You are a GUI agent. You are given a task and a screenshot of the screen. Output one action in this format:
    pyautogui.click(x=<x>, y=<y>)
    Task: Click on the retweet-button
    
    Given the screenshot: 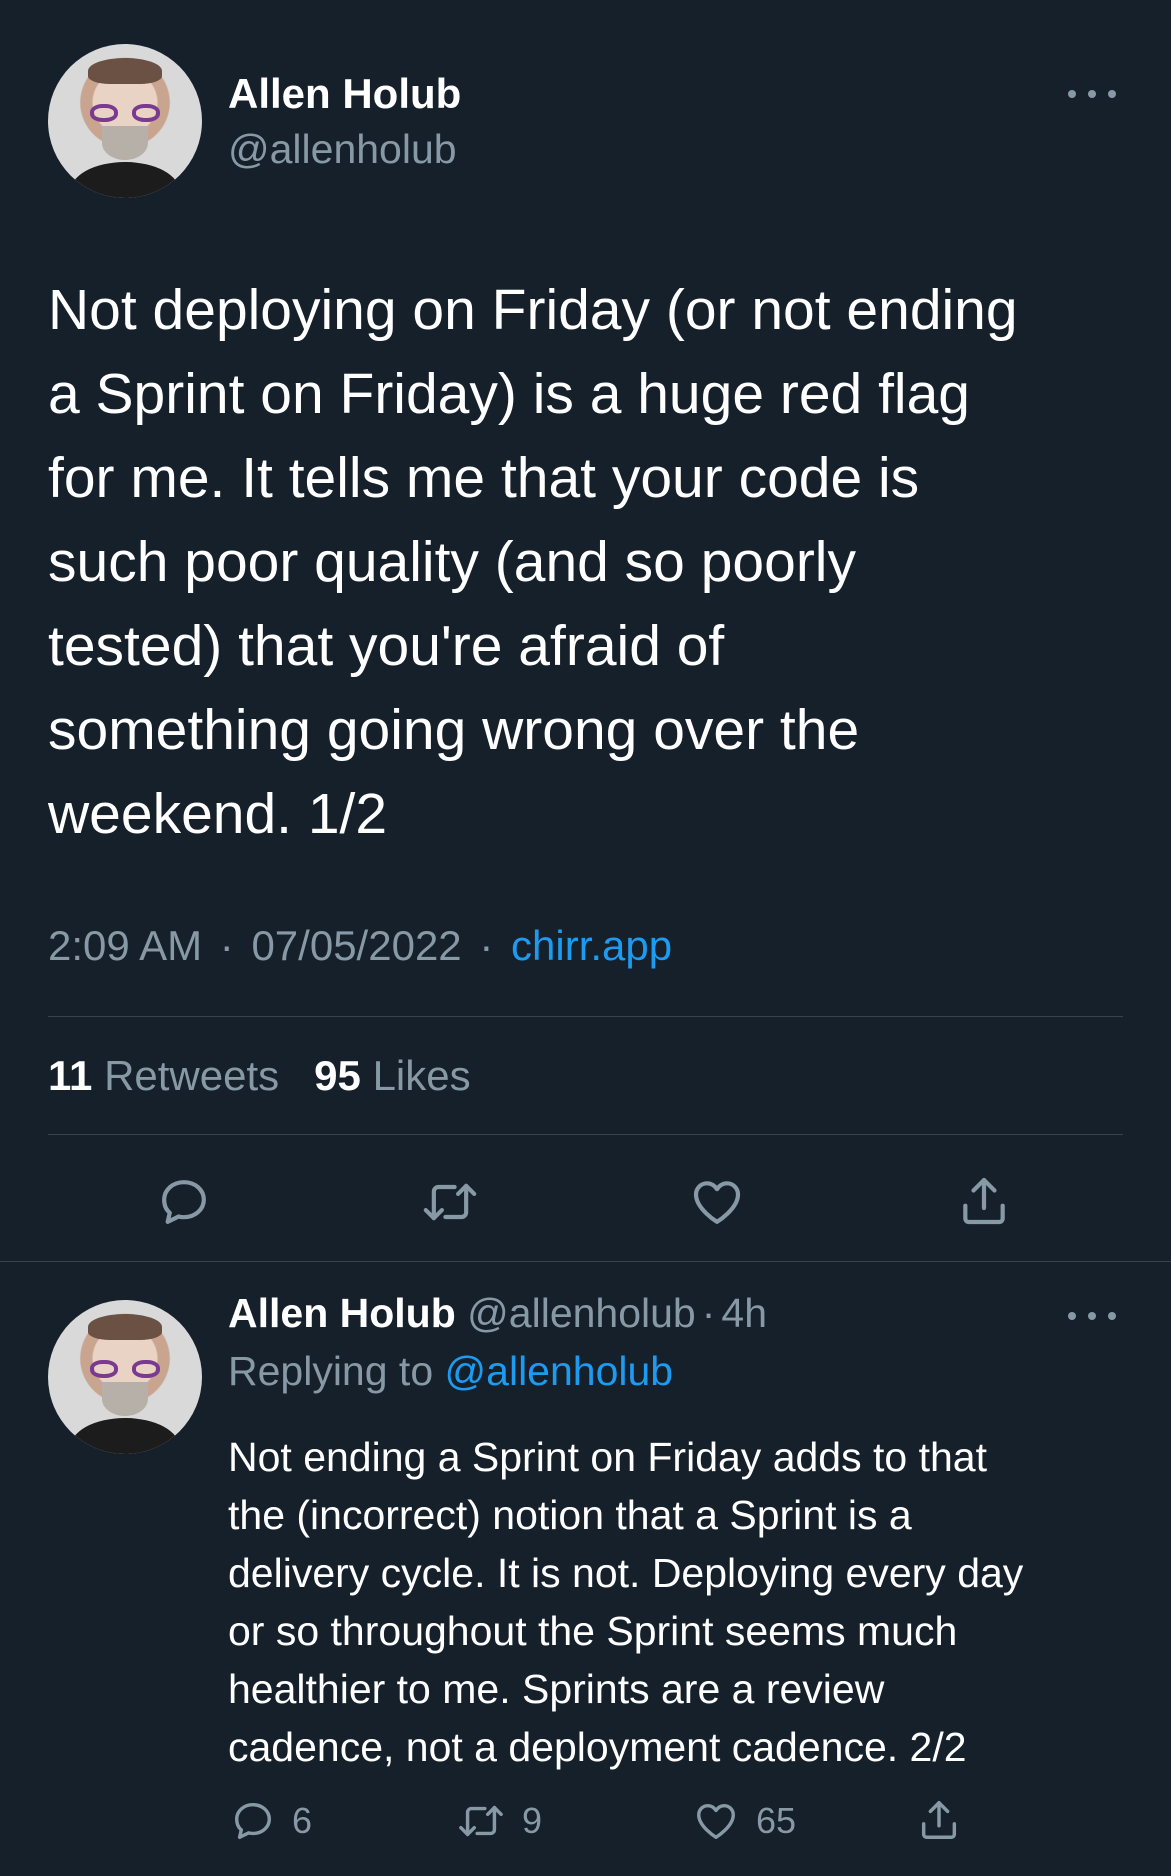 What is the action you would take?
    pyautogui.click(x=450, y=1202)
    